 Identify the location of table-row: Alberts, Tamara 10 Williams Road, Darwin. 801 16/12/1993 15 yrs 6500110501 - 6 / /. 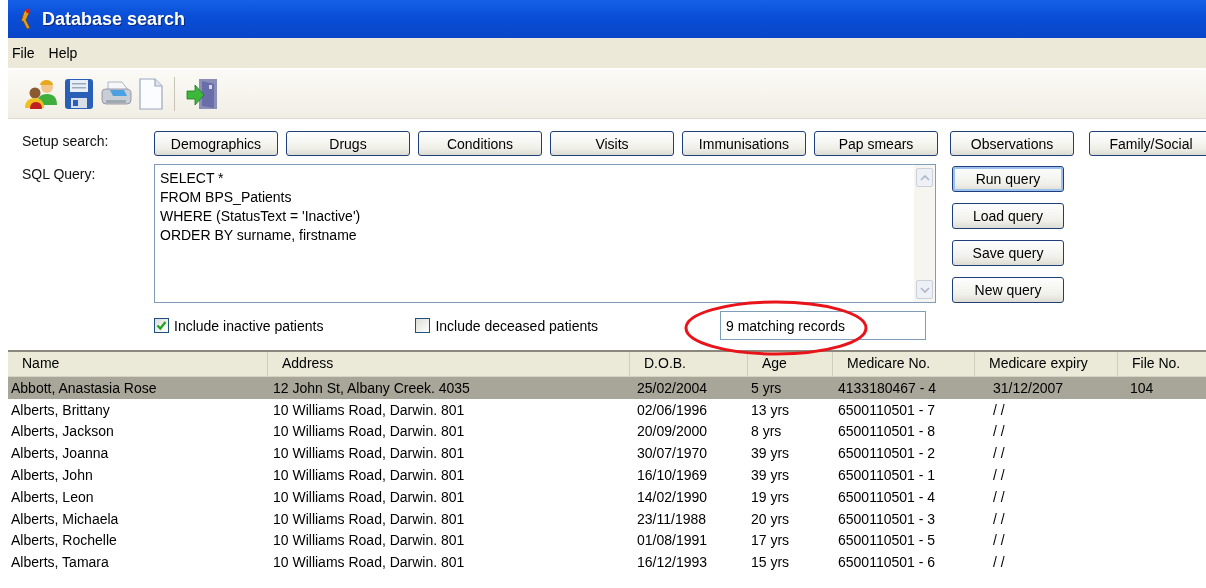
(607, 562).